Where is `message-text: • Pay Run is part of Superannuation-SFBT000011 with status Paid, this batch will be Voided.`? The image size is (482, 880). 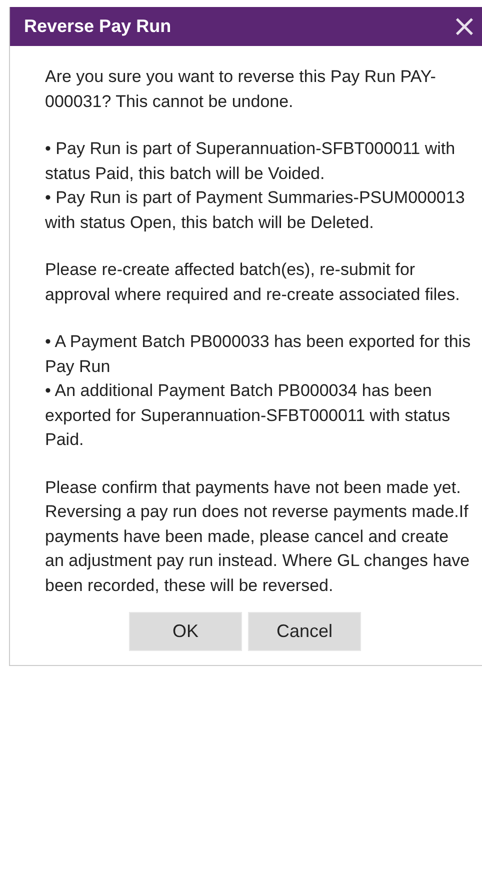
message-text: • Pay Run is part of Superannuation-SFBT000011 with status Paid, this batch will be Voided. is located at coordinates (250, 161).